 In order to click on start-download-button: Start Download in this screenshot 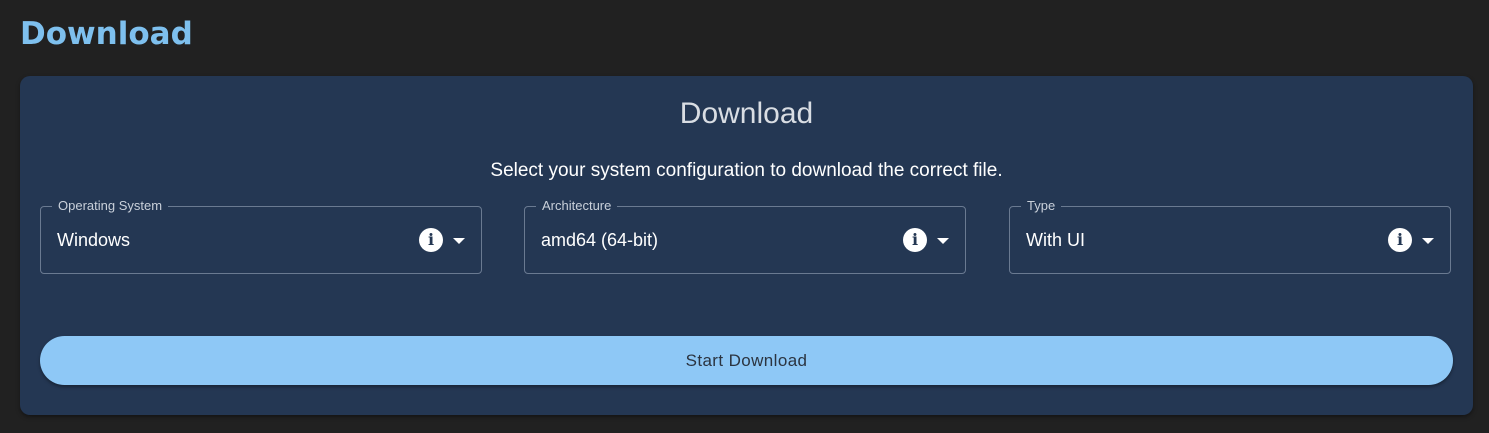, I will do `click(746, 360)`.